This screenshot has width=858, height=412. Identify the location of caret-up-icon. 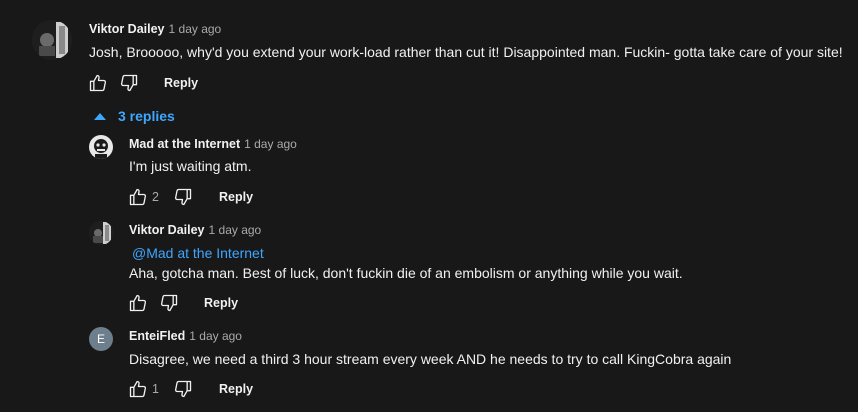
(100, 116).